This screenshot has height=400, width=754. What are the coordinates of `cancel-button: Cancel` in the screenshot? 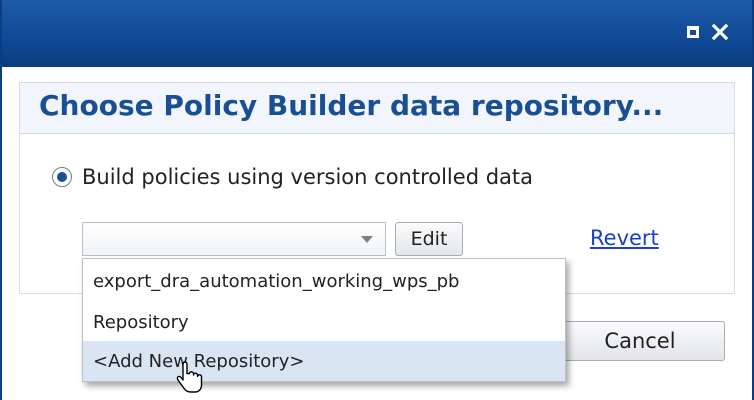 It's located at (640, 341).